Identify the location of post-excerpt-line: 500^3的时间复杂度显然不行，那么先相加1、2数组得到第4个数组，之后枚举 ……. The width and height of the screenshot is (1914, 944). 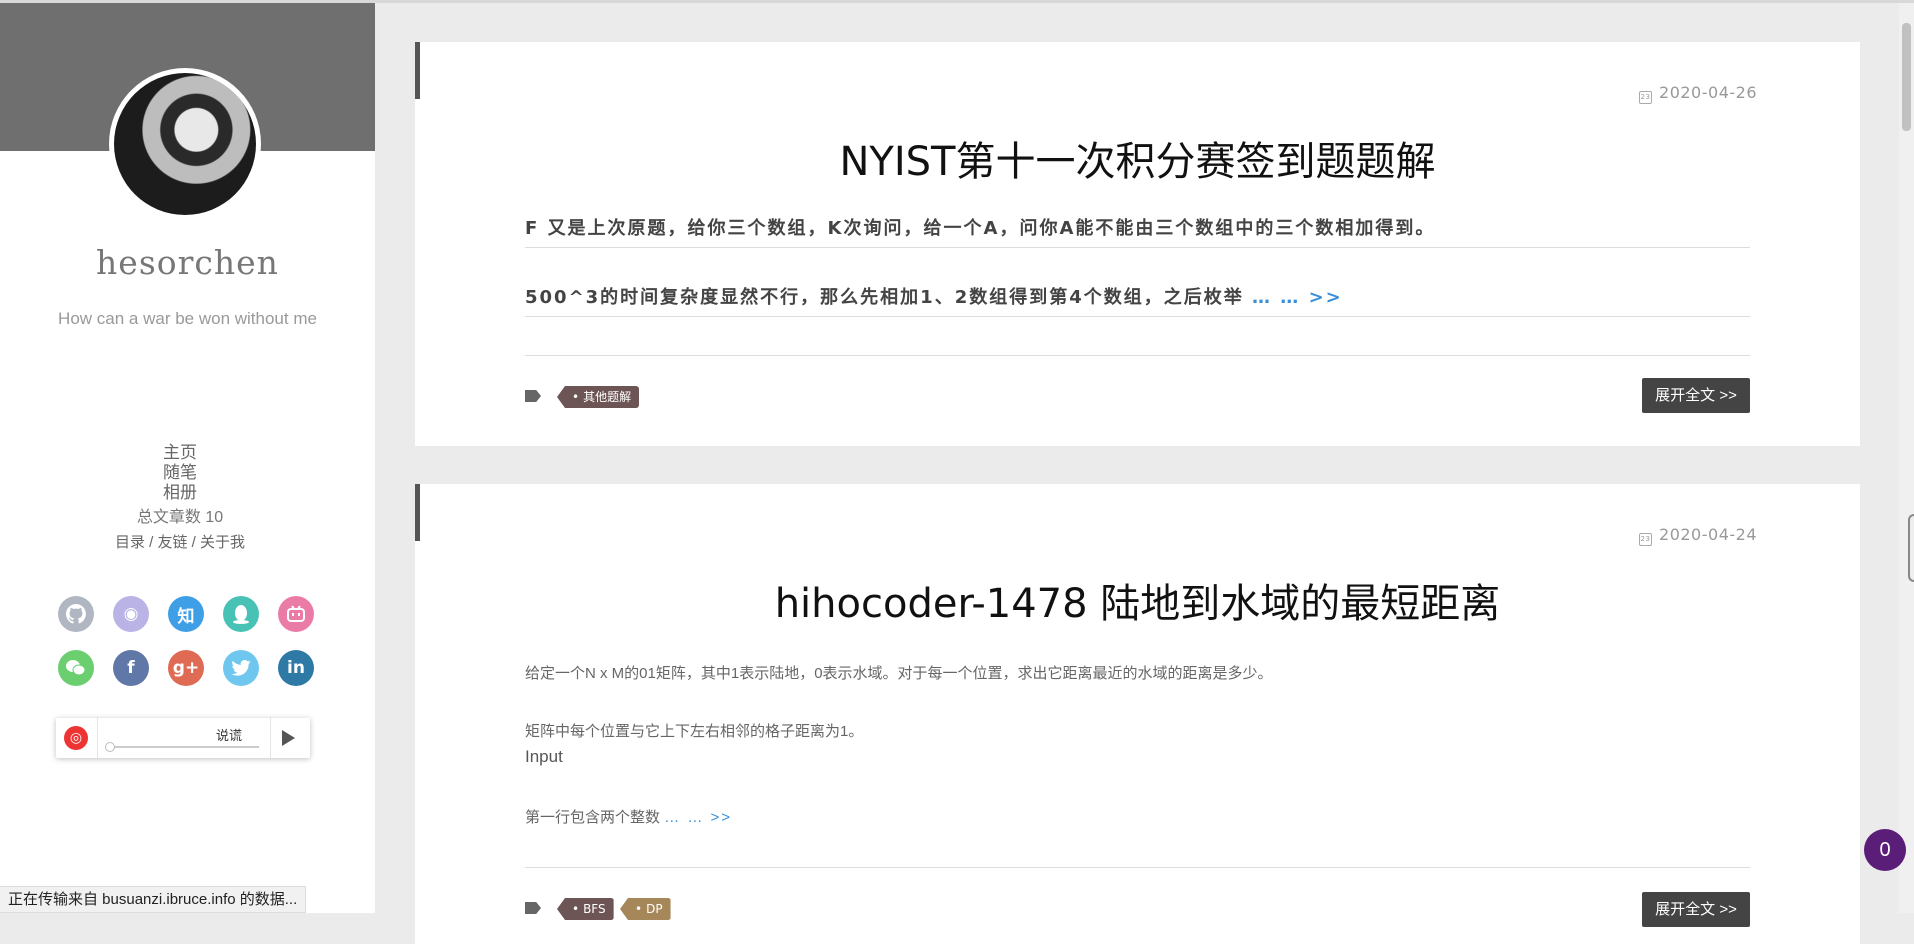
(1137, 296).